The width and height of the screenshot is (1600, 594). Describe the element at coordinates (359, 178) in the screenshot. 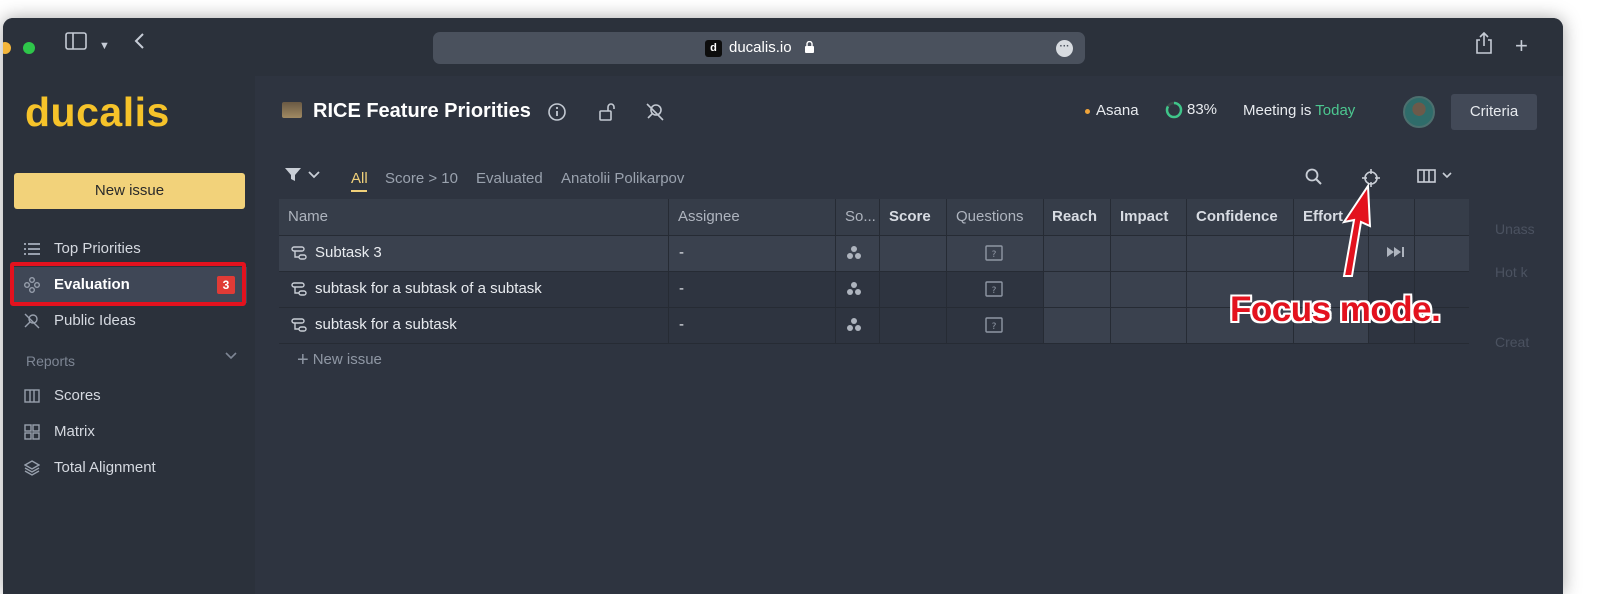

I see `filter-tab-all: All` at that location.